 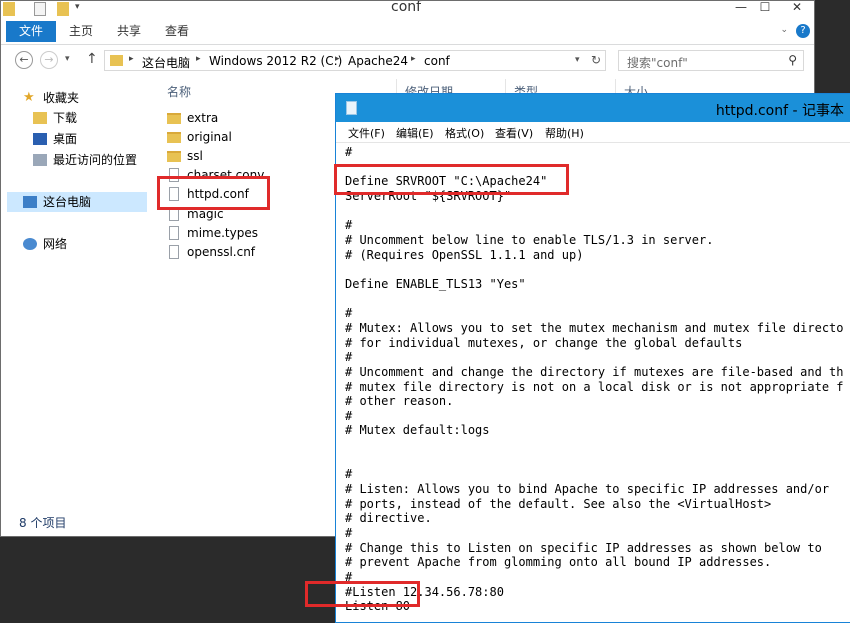 What do you see at coordinates (81, 31) in the screenshot?
I see `tab-home: 主页` at bounding box center [81, 31].